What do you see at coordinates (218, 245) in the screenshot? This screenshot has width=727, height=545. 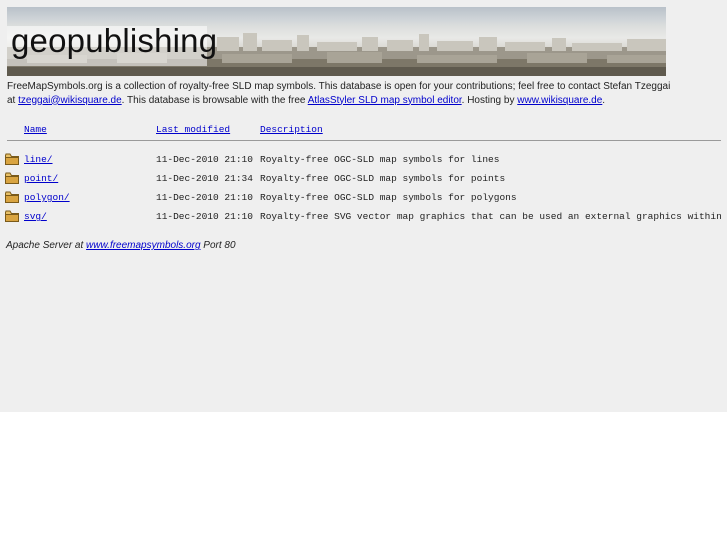 I see `footer-suffix: Port 80` at bounding box center [218, 245].